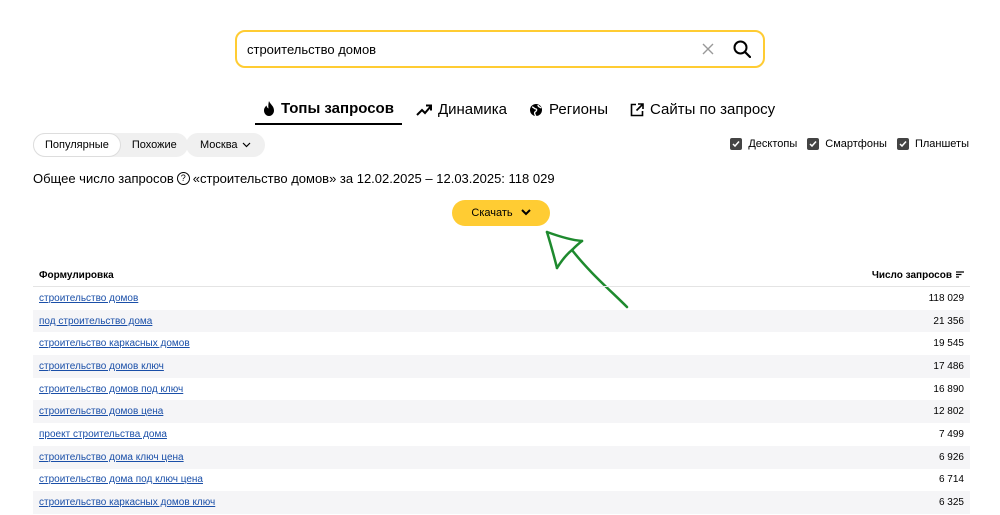  Describe the element at coordinates (773, 144) in the screenshot. I see `device-label: Десктопы` at that location.